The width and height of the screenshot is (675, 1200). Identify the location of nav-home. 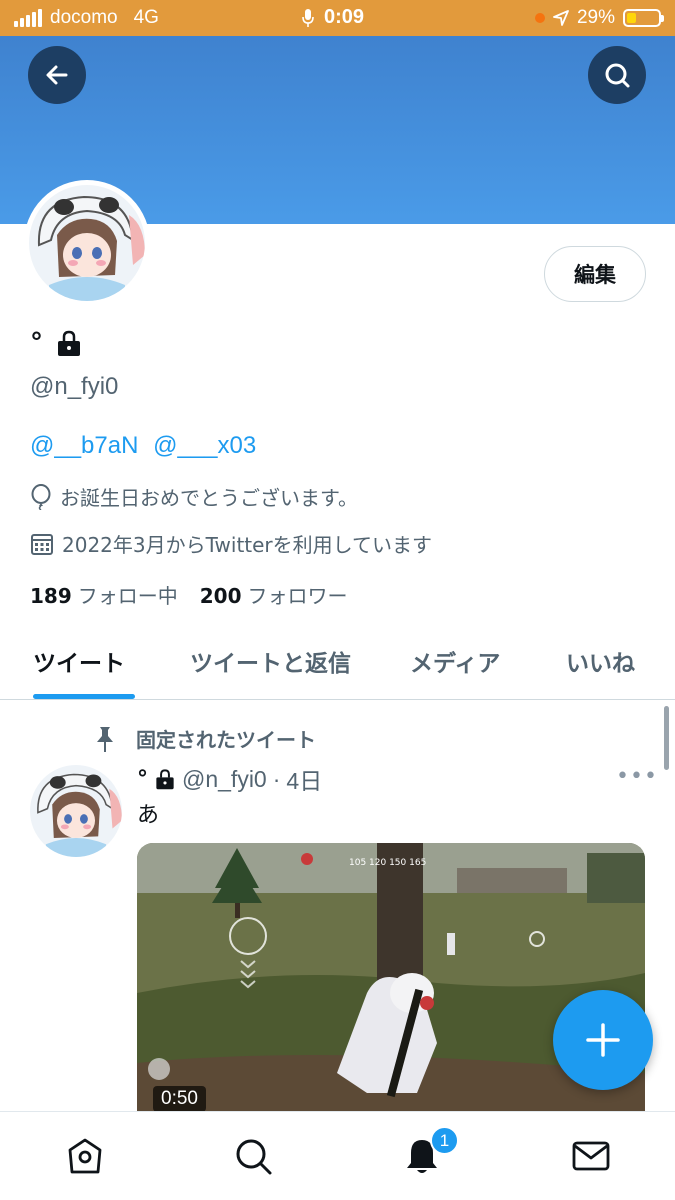
(85, 1156).